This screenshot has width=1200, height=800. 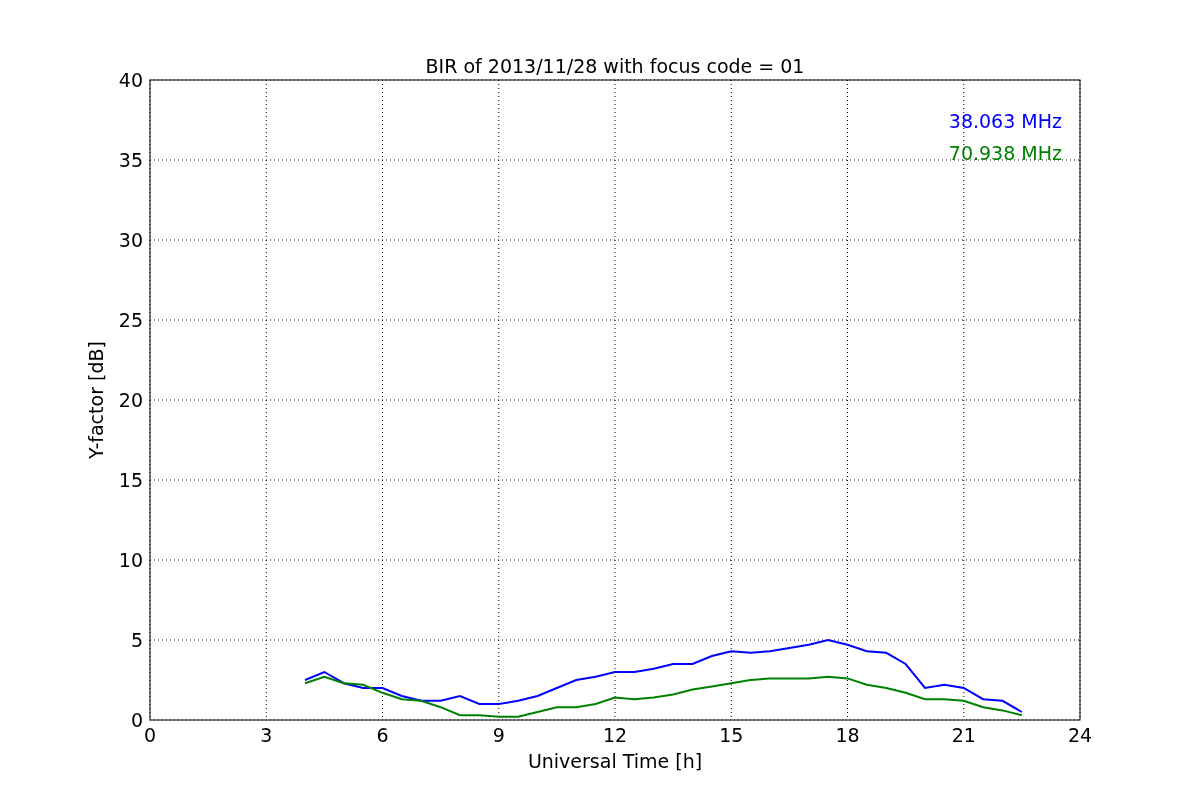 I want to click on series-label: 70.938 MHz, so click(x=1005, y=153).